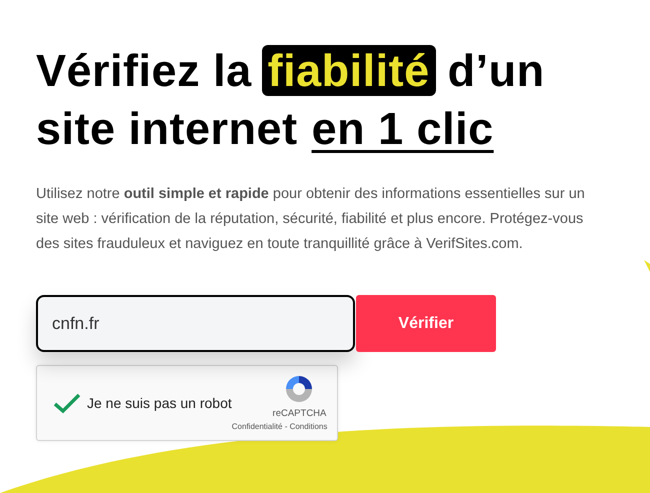 Image resolution: width=650 pixels, height=493 pixels. I want to click on intro-paragraph: Utilisez notre outil simple et rapide pour obtenir des informations essentielles sur un site web : vérification de la réputation, sécurité, fiabilité et plus encore. Protégez-vous des sites frauduleux et naviguez en toute tranquillité grâce à VerifSites.com., so click(311, 219).